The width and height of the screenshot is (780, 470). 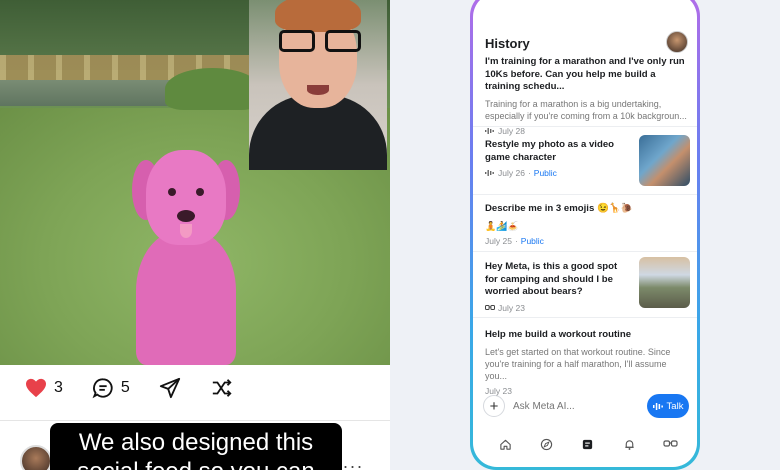 What do you see at coordinates (58, 387) in the screenshot?
I see `like-count: 3` at bounding box center [58, 387].